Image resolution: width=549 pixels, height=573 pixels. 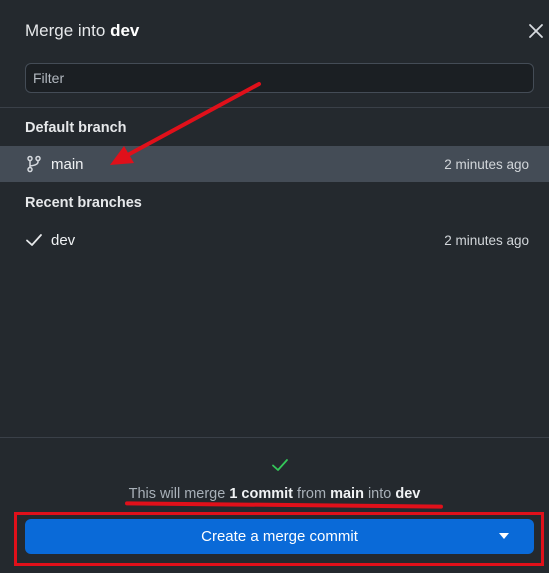 What do you see at coordinates (536, 31) in the screenshot?
I see `close-icon` at bounding box center [536, 31].